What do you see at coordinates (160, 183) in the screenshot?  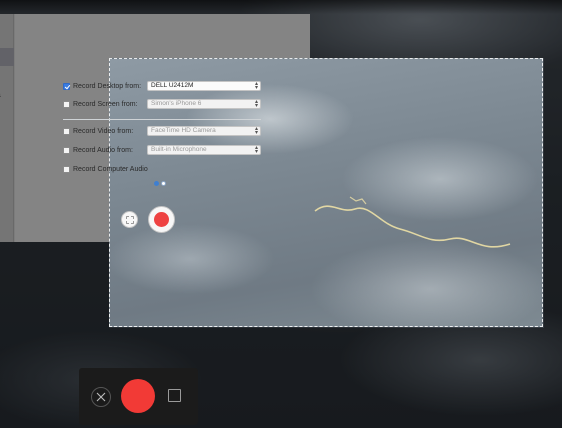 I see `page-indicator` at bounding box center [160, 183].